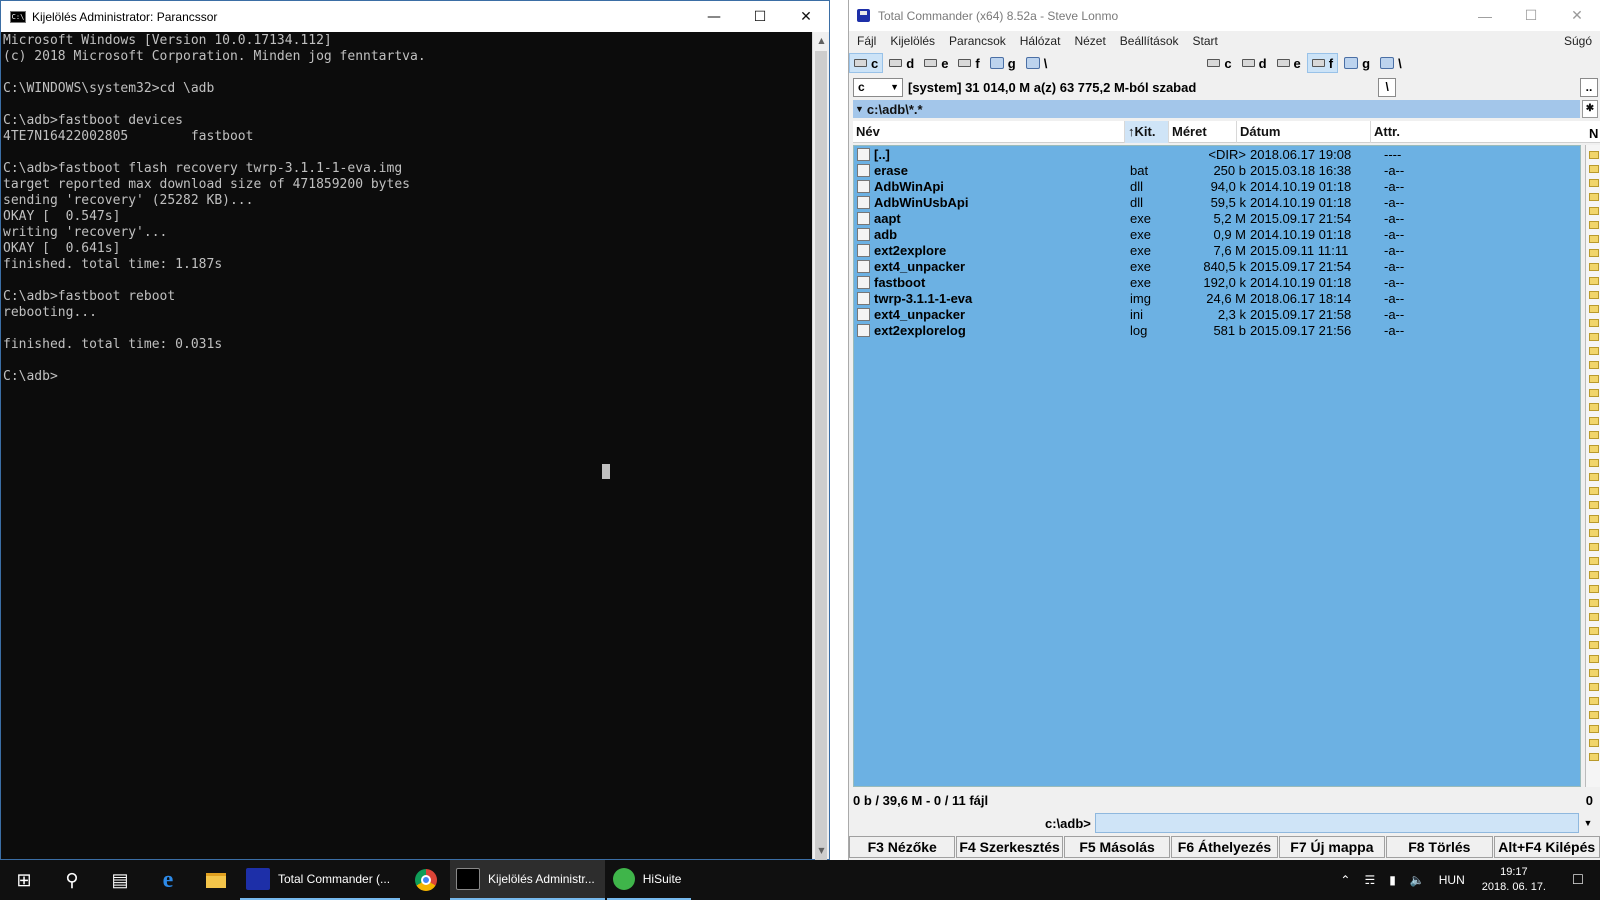 Image resolution: width=1600 pixels, height=900 pixels. I want to click on root-button: \, so click(1387, 87).